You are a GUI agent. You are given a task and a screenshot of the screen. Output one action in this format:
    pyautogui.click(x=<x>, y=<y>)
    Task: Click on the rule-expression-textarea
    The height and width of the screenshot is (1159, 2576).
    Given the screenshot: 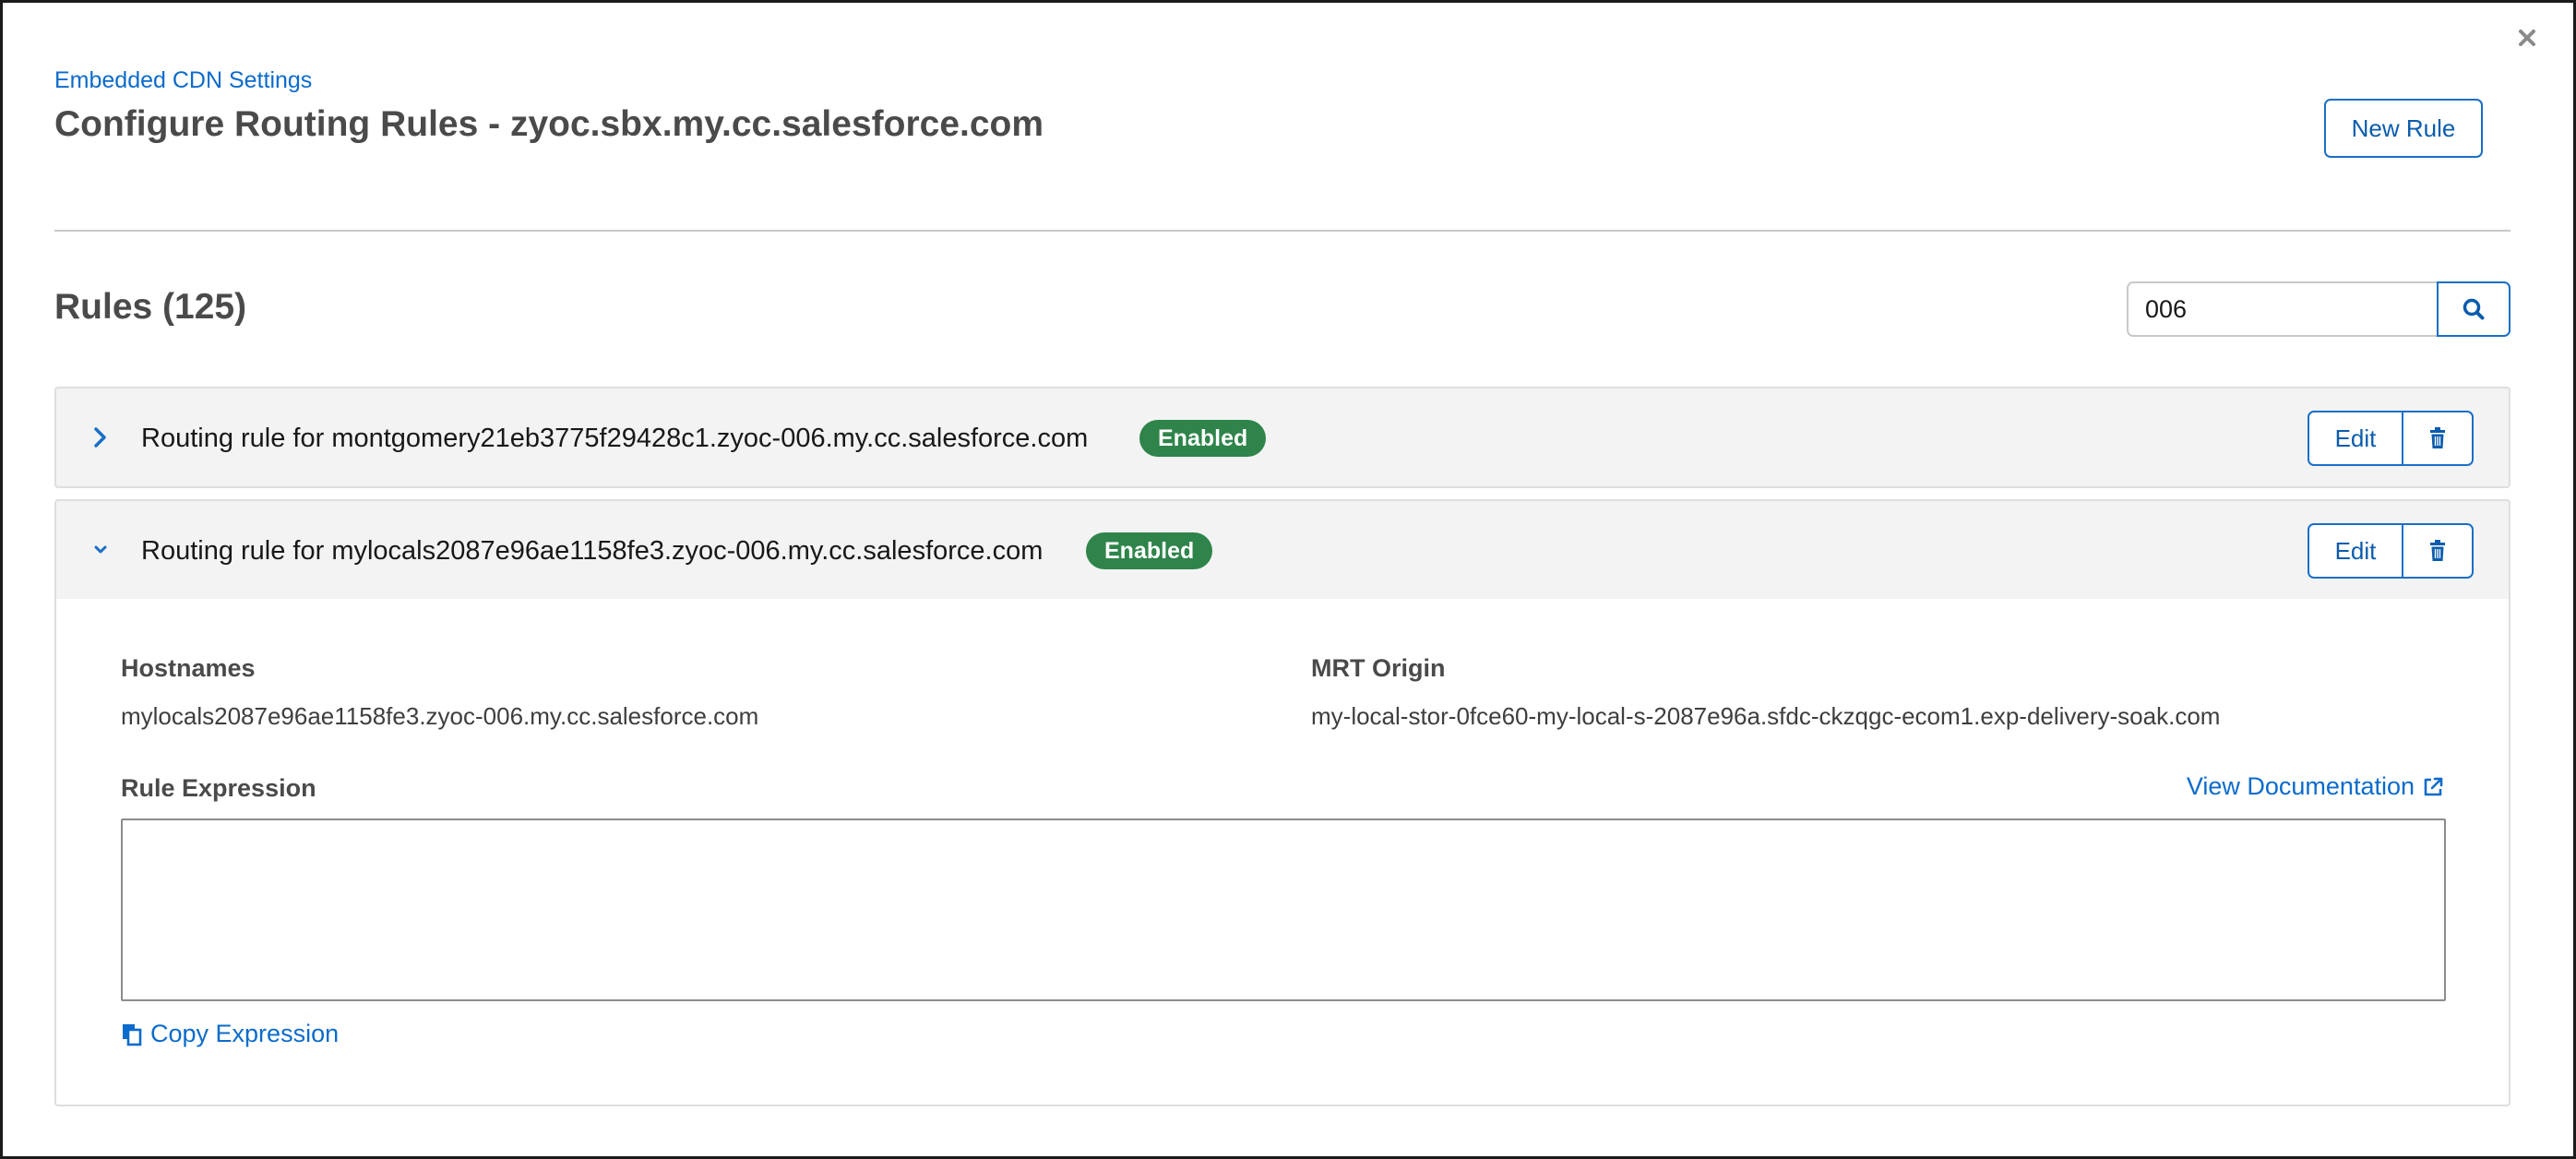 What is the action you would take?
    pyautogui.click(x=1283, y=909)
    